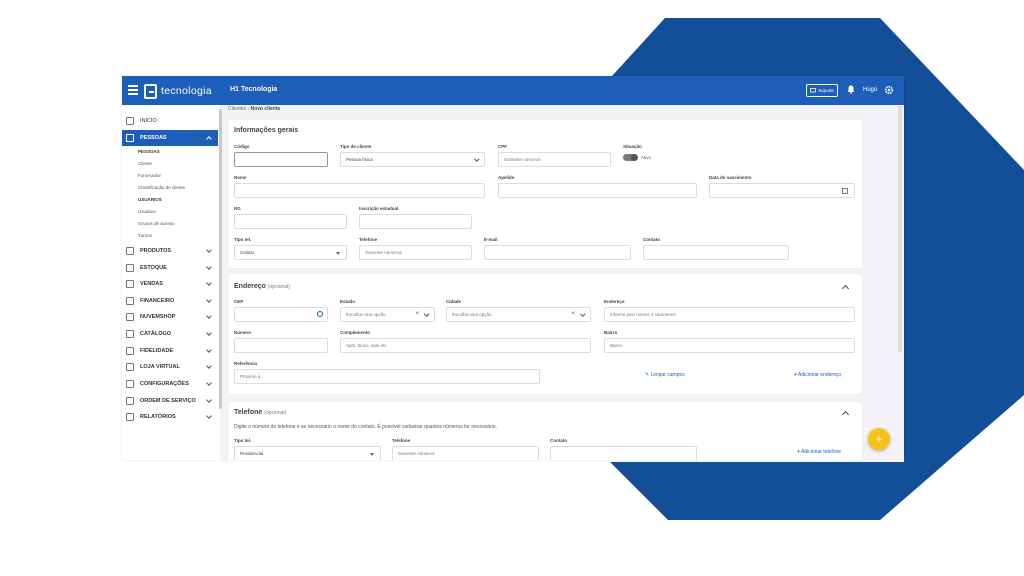  What do you see at coordinates (170, 138) in the screenshot?
I see `sidebar-item-pessoas: PESSOAS` at bounding box center [170, 138].